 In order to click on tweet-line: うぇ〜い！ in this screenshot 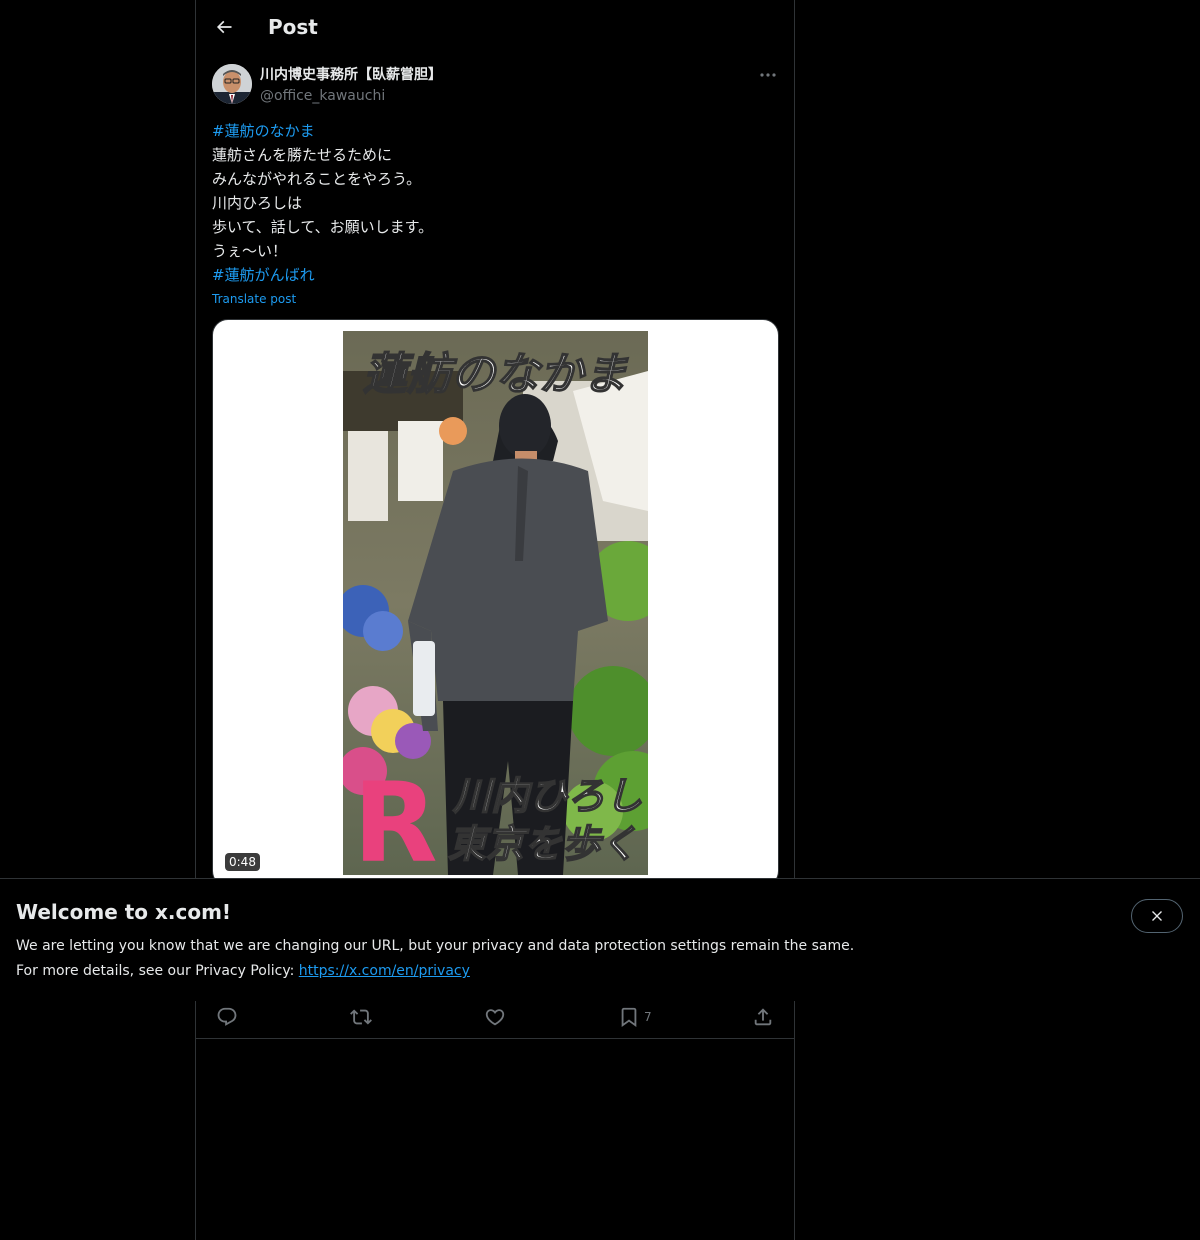, I will do `click(250, 251)`.